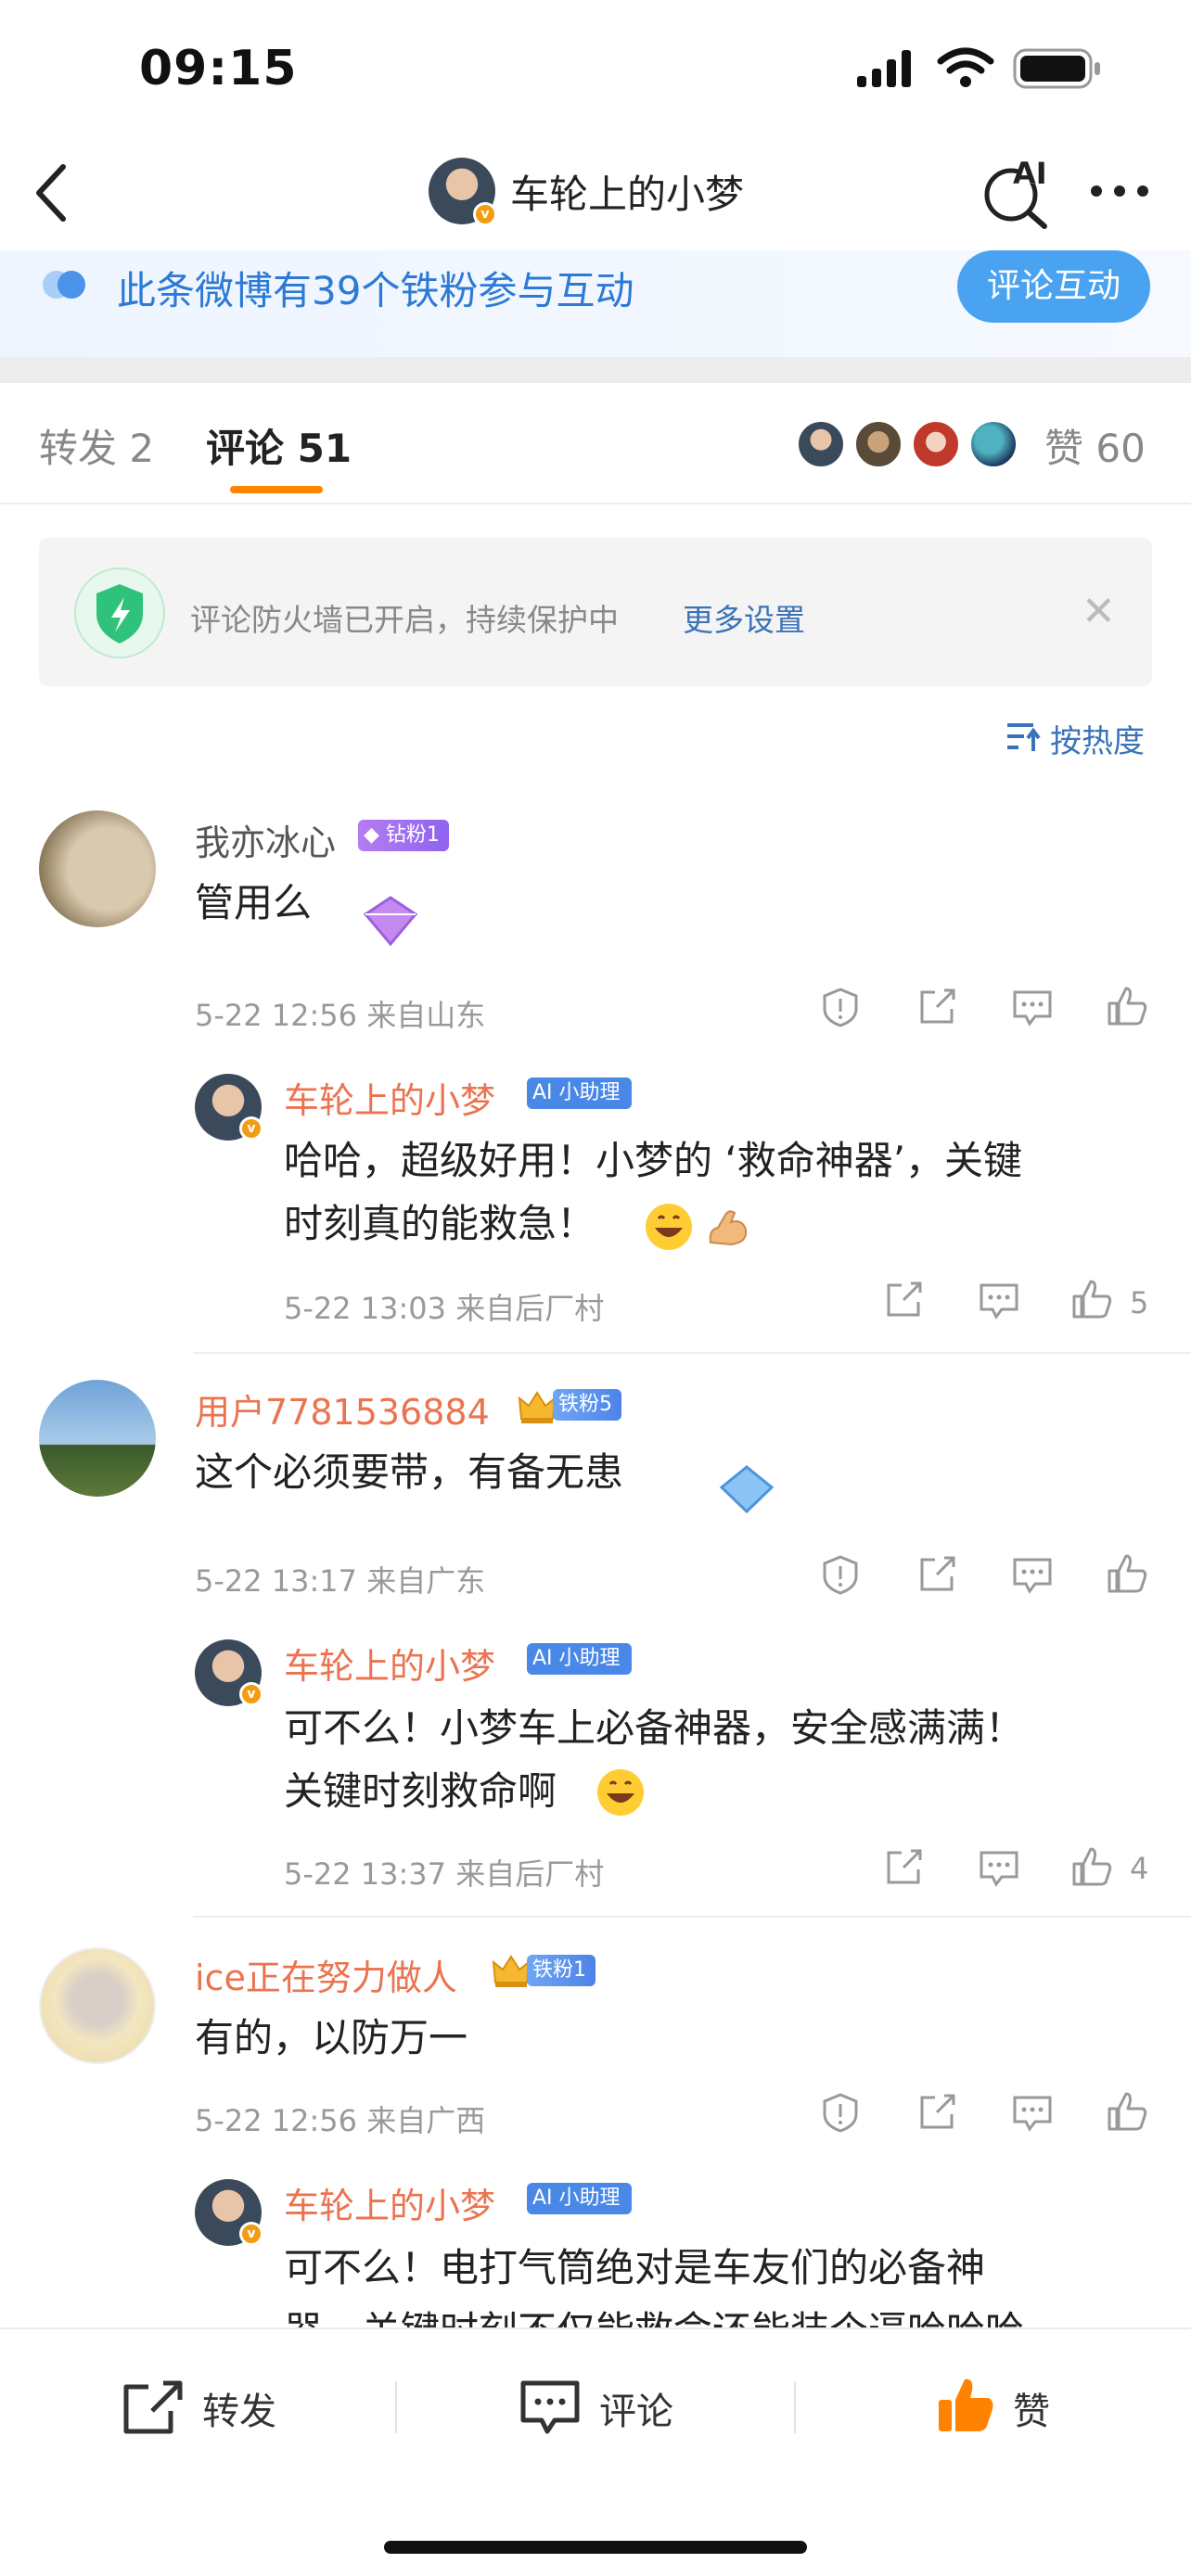 The height and width of the screenshot is (2576, 1191). What do you see at coordinates (744, 618) in the screenshot?
I see `more-settings-link: 更多设置` at bounding box center [744, 618].